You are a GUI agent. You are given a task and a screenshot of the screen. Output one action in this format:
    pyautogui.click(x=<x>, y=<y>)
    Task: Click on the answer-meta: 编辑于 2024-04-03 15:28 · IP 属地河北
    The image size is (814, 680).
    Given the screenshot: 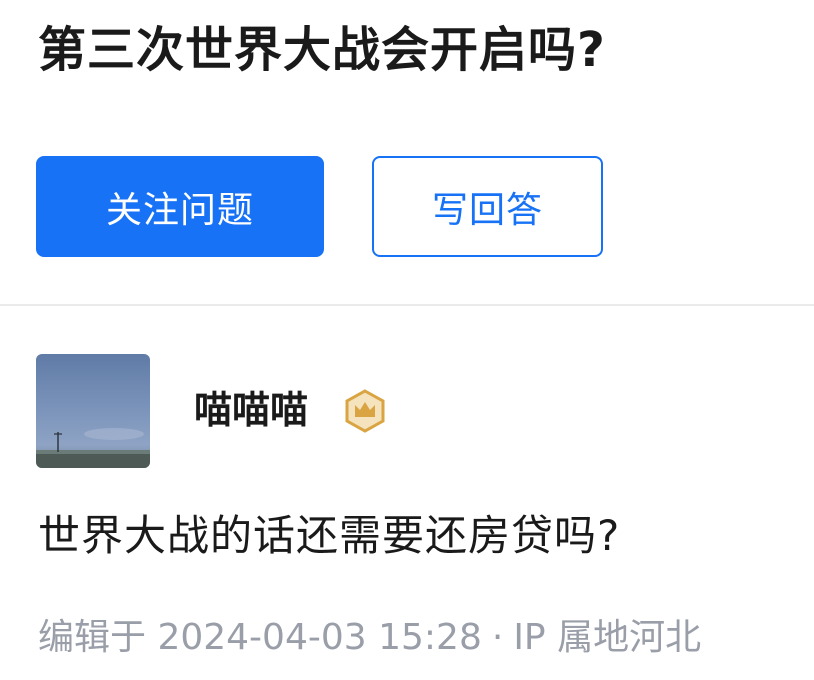 What is the action you would take?
    pyautogui.click(x=369, y=638)
    